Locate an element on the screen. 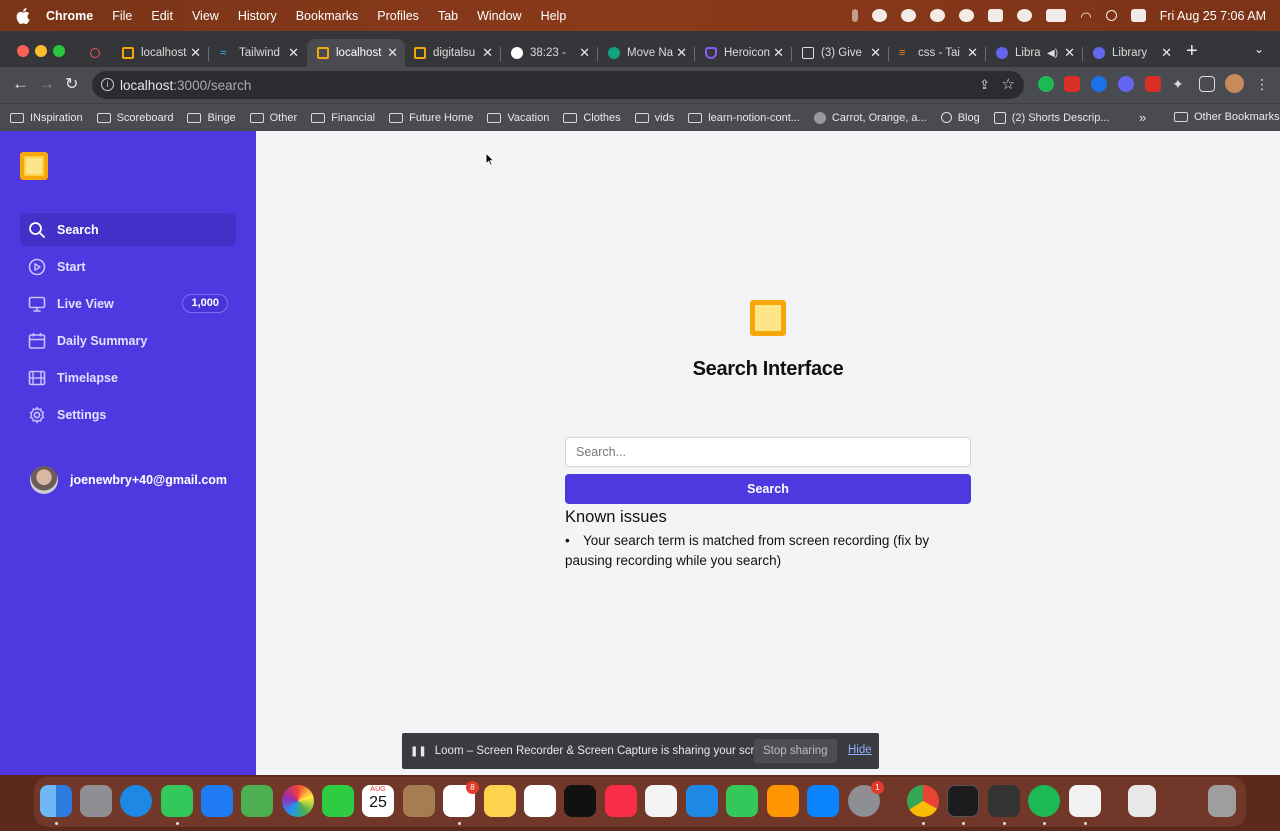  bookmark-star-icon: ☆ is located at coordinates (1008, 84).